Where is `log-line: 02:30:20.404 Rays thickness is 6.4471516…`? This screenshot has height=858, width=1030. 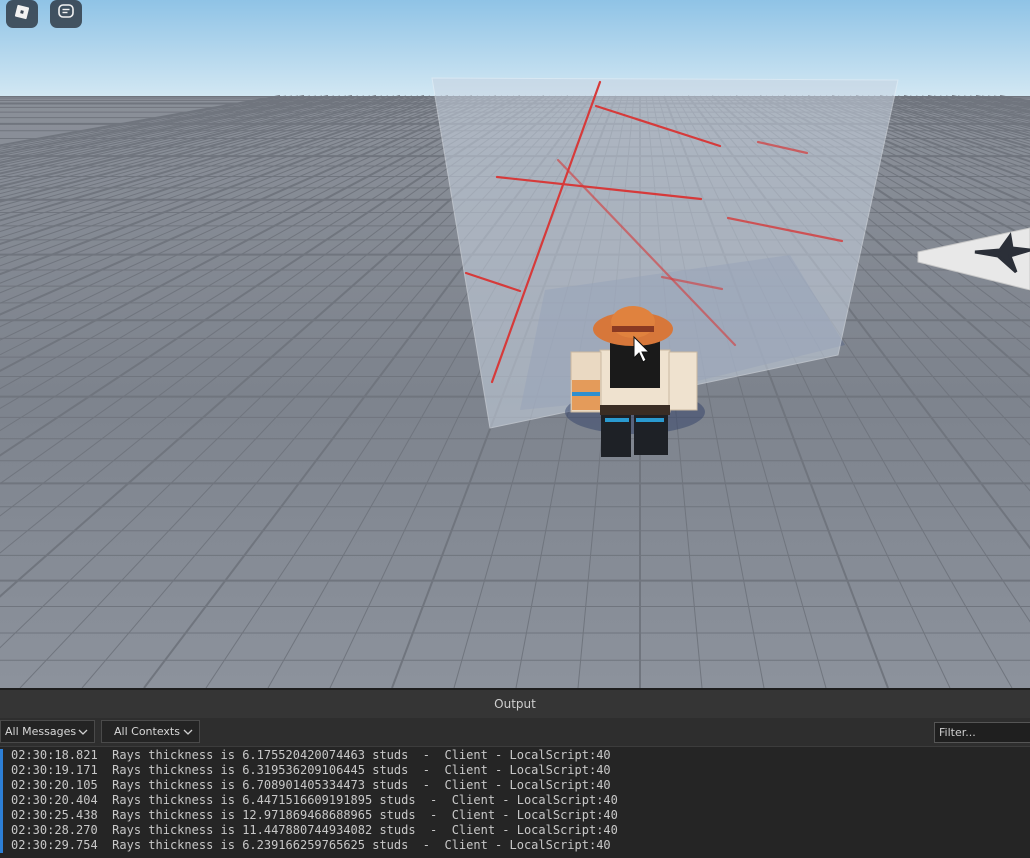 log-line: 02:30:20.404 Rays thickness is 6.4471516… is located at coordinates (314, 800).